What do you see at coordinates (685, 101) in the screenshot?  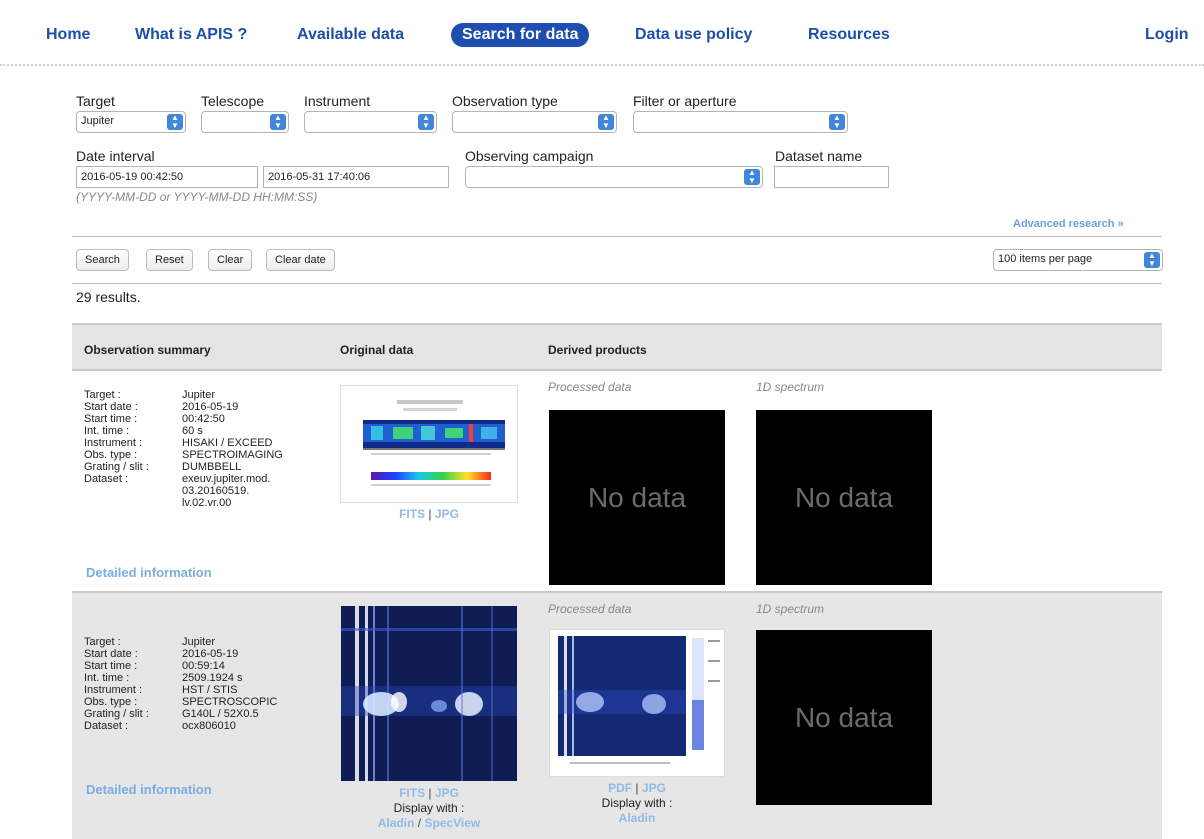 I see `filter-label: Filter or aperture` at bounding box center [685, 101].